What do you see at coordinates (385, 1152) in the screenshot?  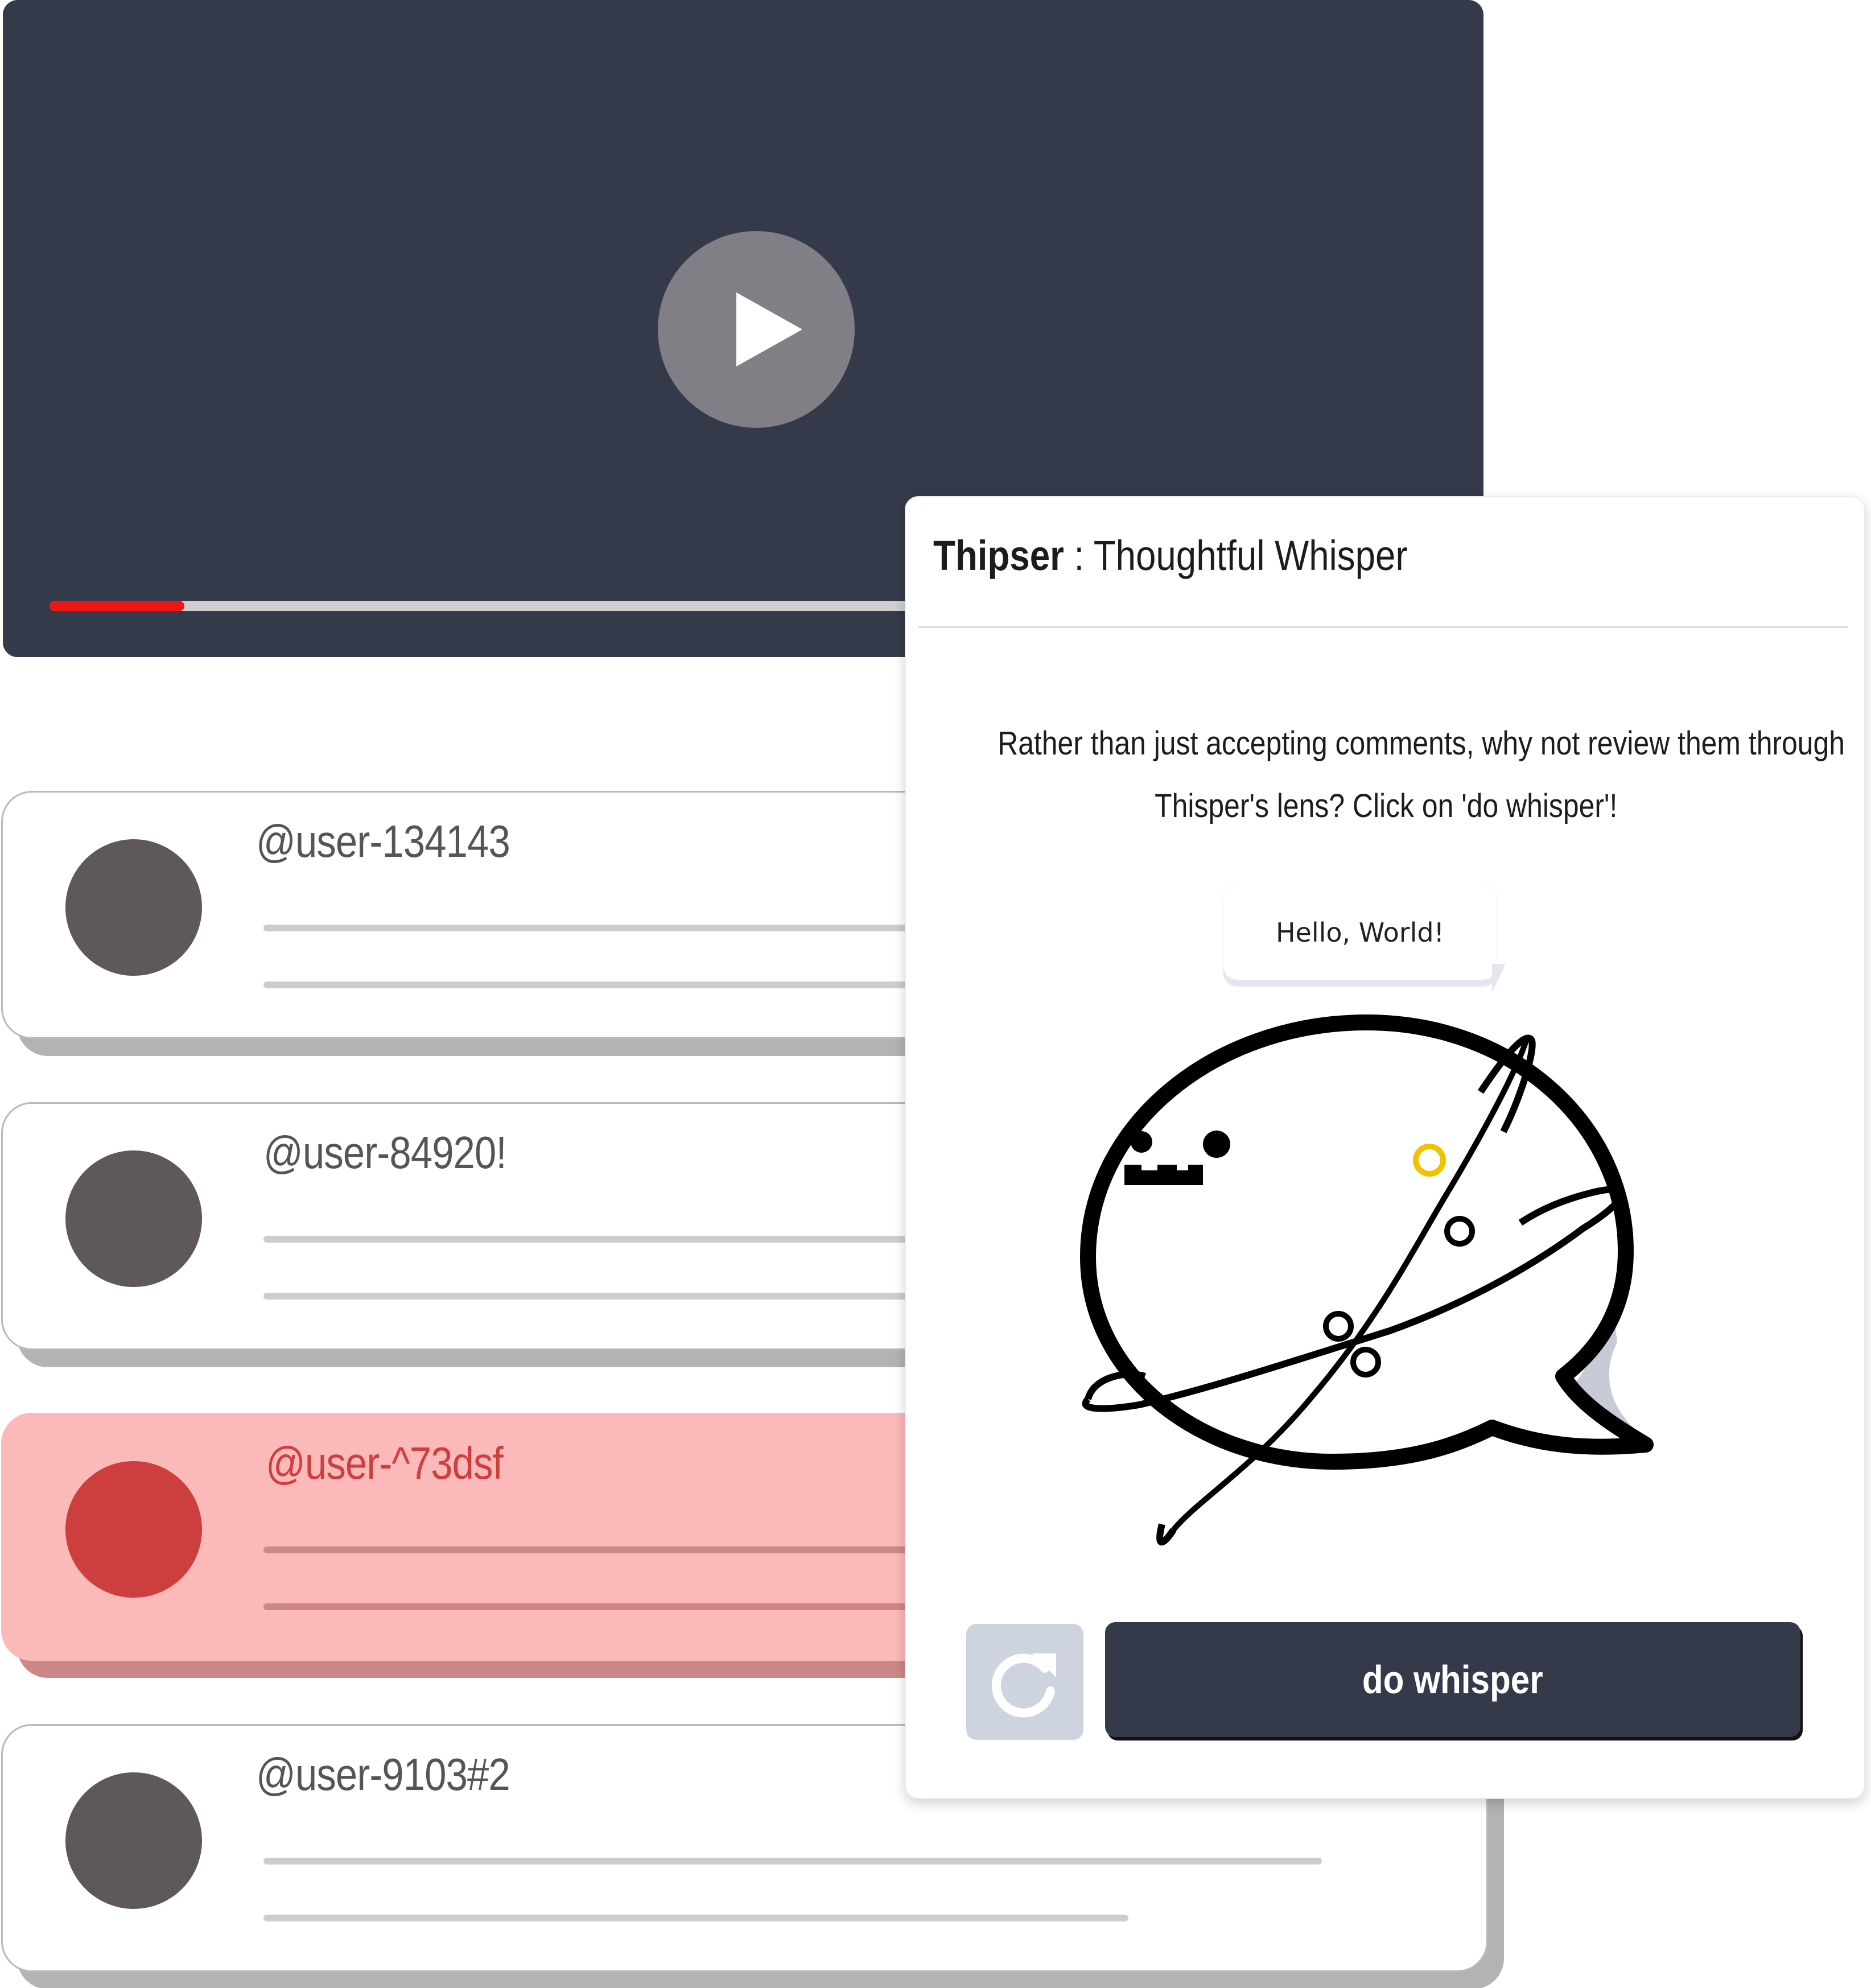 I see `comment-username: @user-84920!` at bounding box center [385, 1152].